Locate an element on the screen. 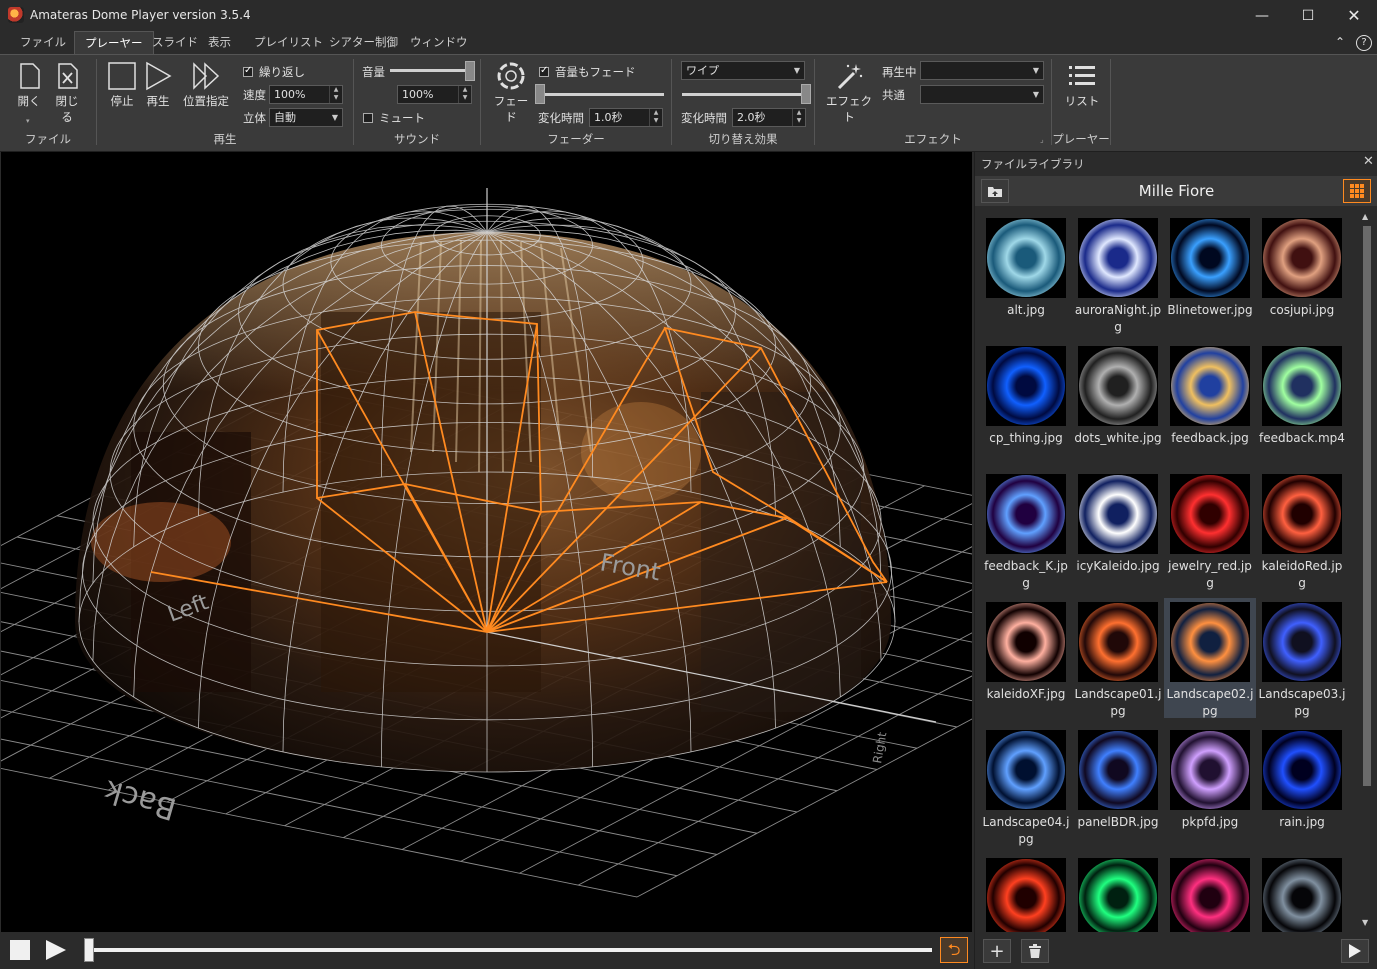  fade-button: フェード is located at coordinates (511, 93).